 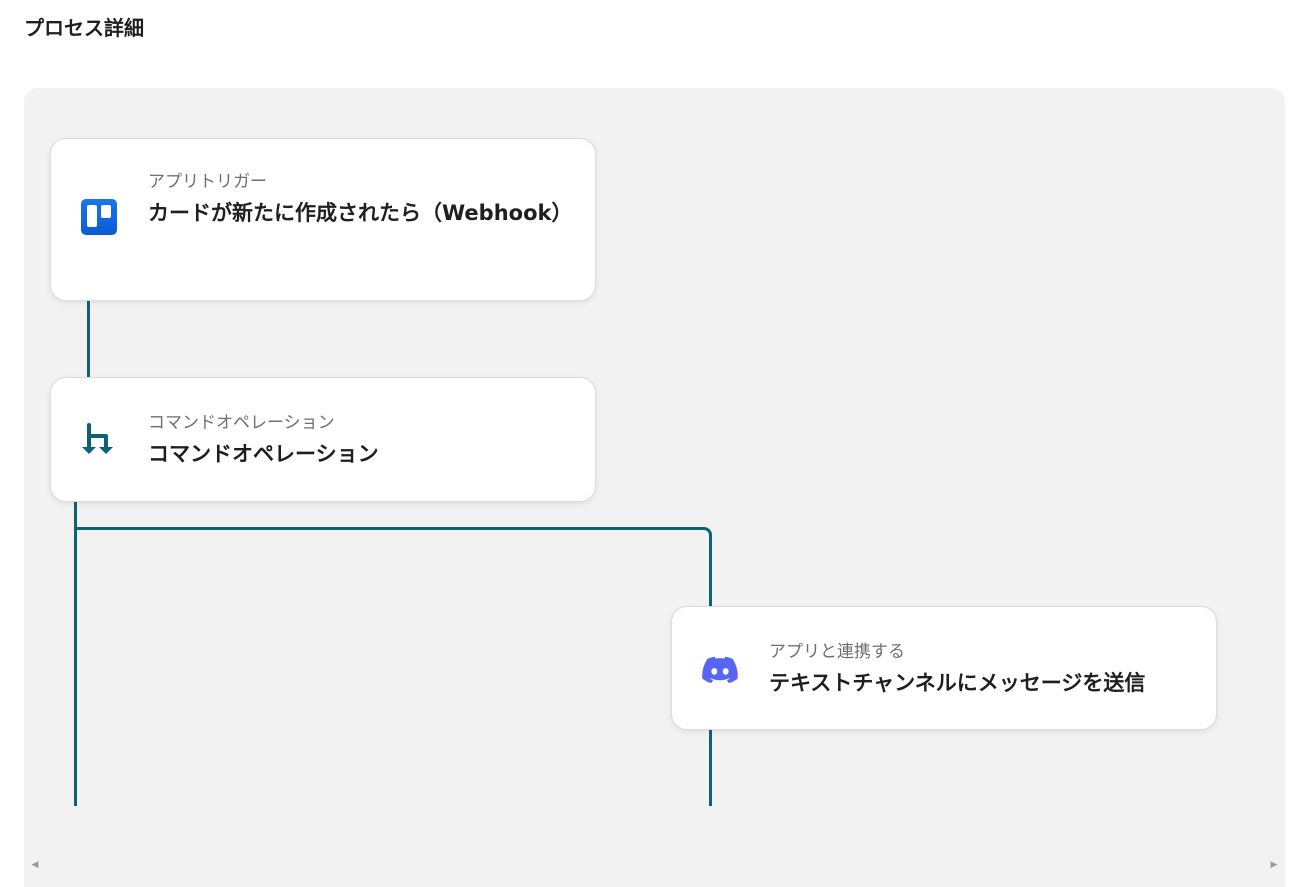 What do you see at coordinates (944, 668) in the screenshot?
I see `step-card-discord: アプリと連携する テキストチャンネルにメッセージを送信` at bounding box center [944, 668].